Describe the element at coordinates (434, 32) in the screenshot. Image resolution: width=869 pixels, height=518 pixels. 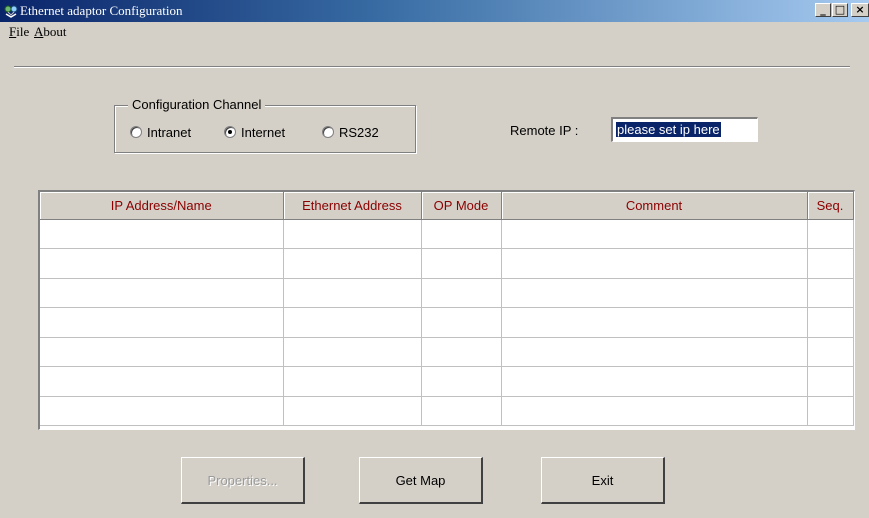
I see `menu-bar: File About` at that location.